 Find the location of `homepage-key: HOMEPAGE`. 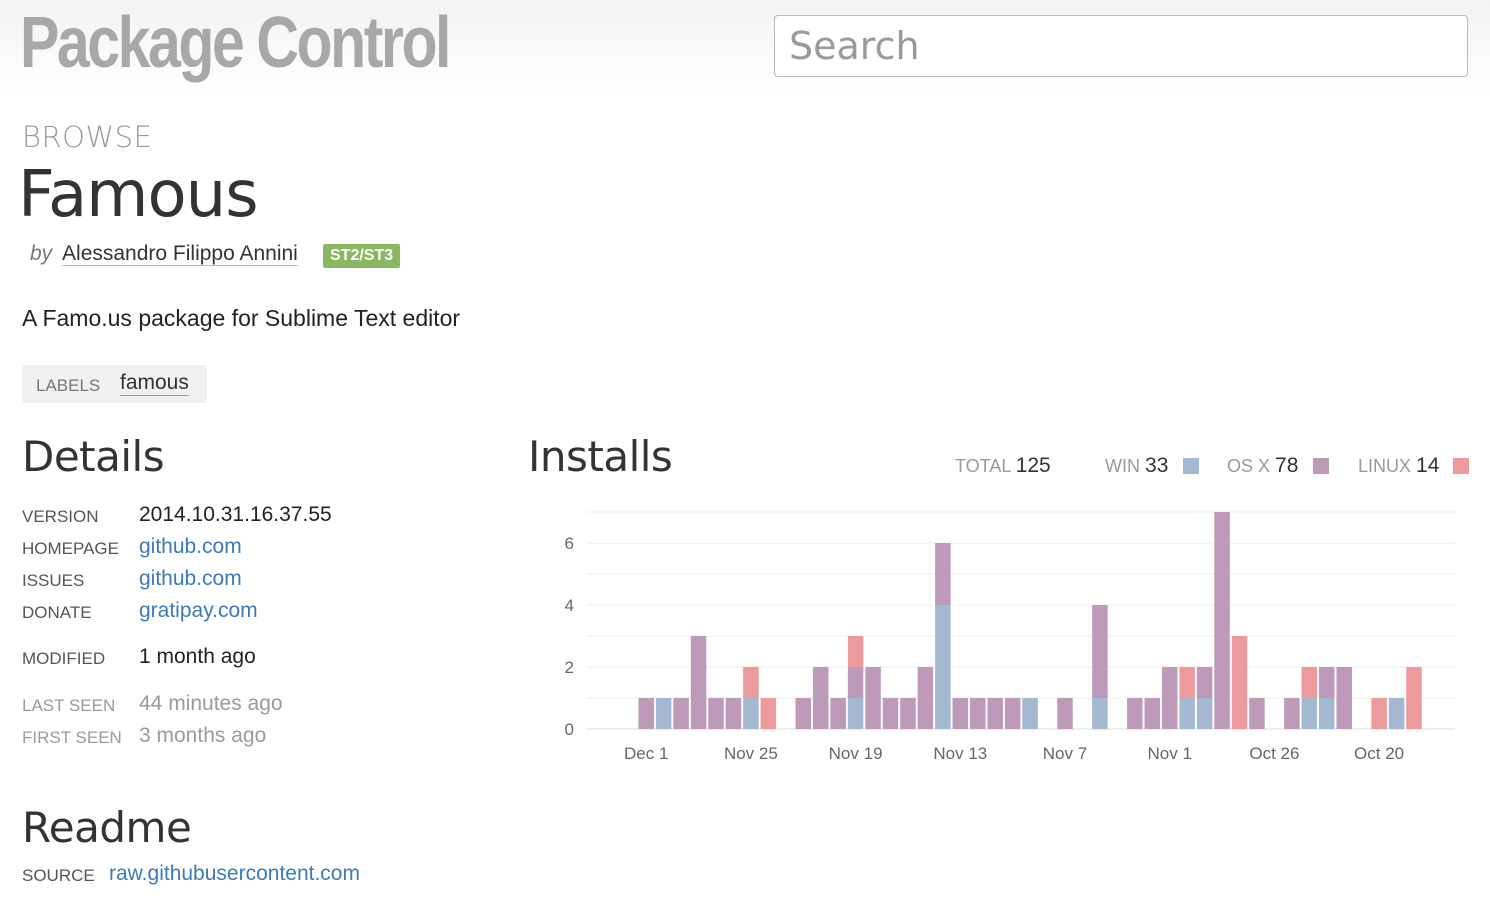

homepage-key: HOMEPAGE is located at coordinates (70, 548).